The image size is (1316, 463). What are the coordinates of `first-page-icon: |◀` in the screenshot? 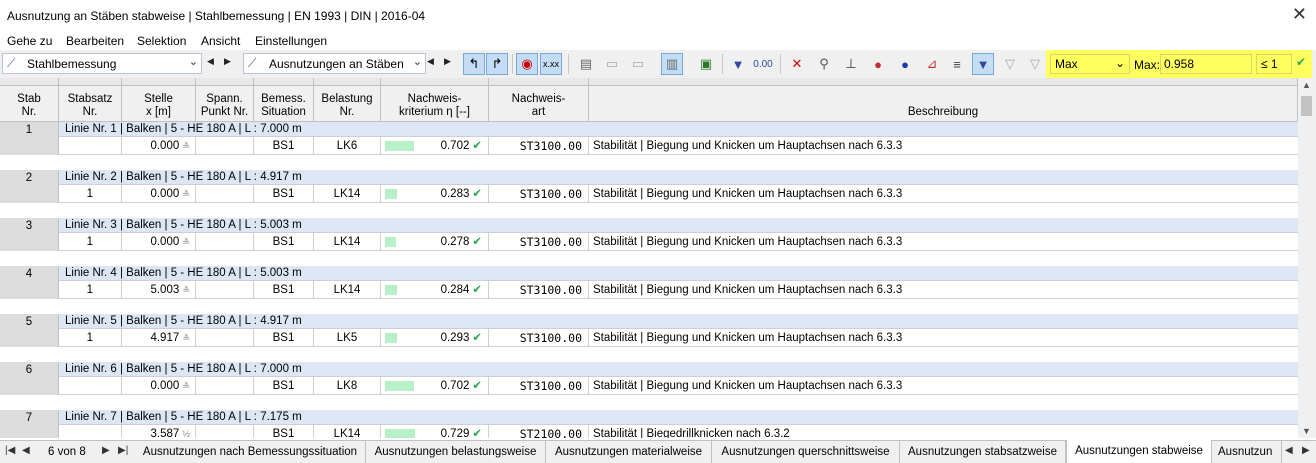 It's located at (10, 450).